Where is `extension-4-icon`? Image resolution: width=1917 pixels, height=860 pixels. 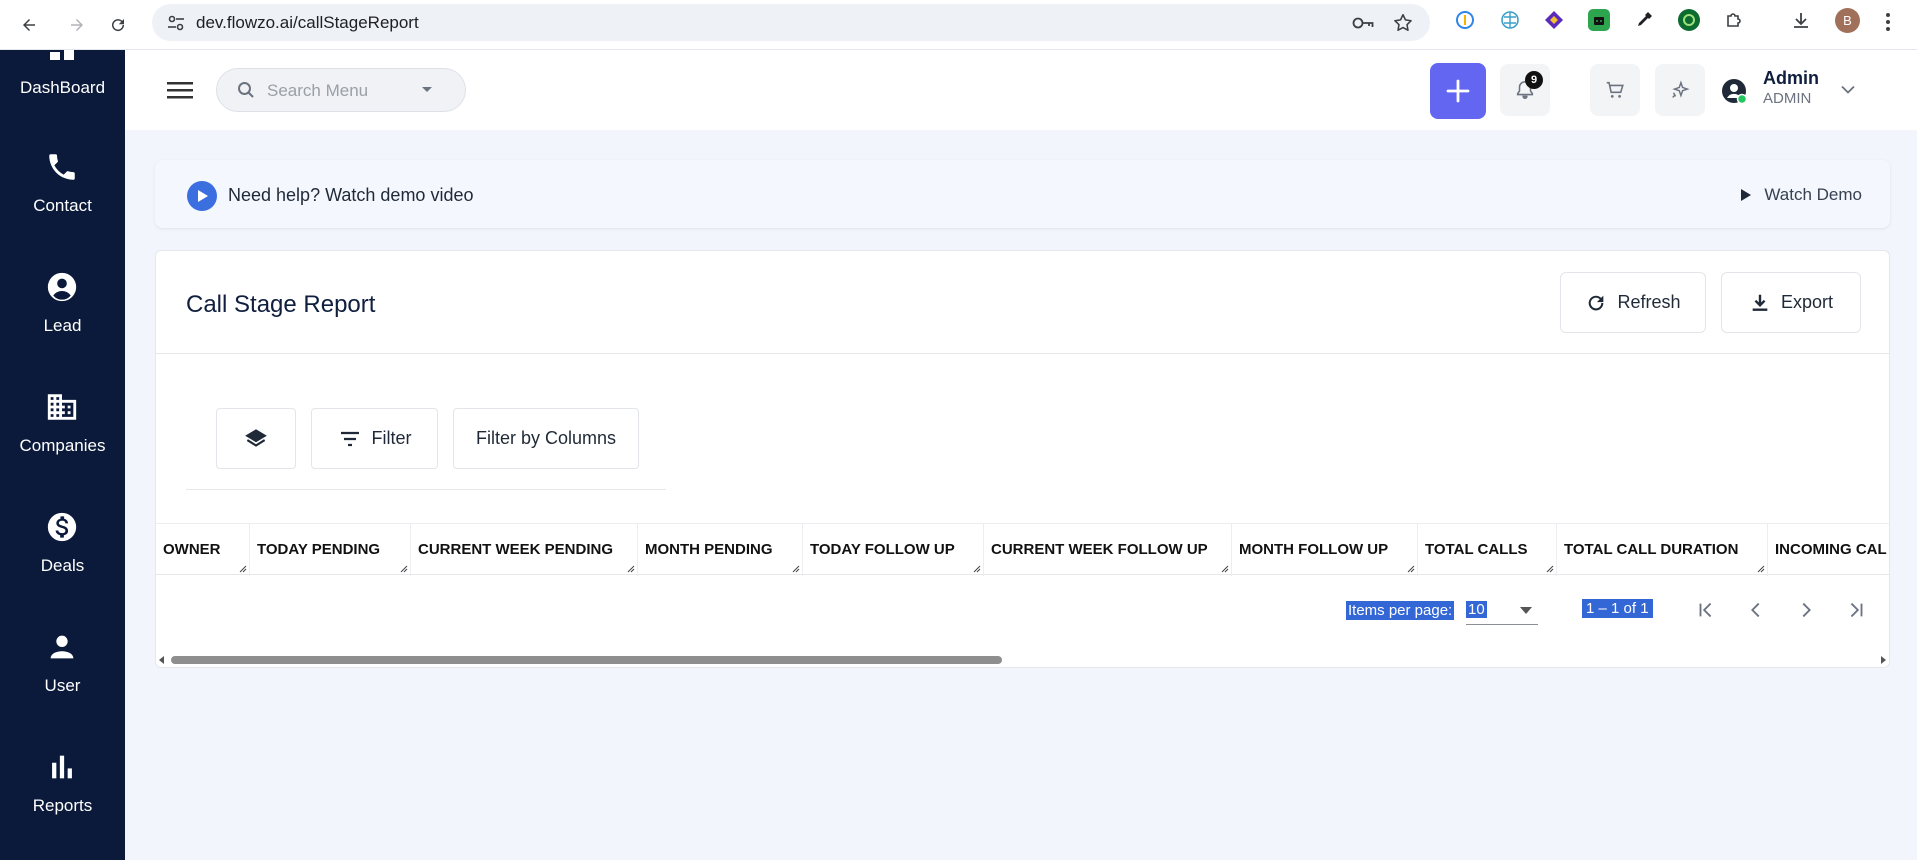
extension-4-icon is located at coordinates (1599, 20).